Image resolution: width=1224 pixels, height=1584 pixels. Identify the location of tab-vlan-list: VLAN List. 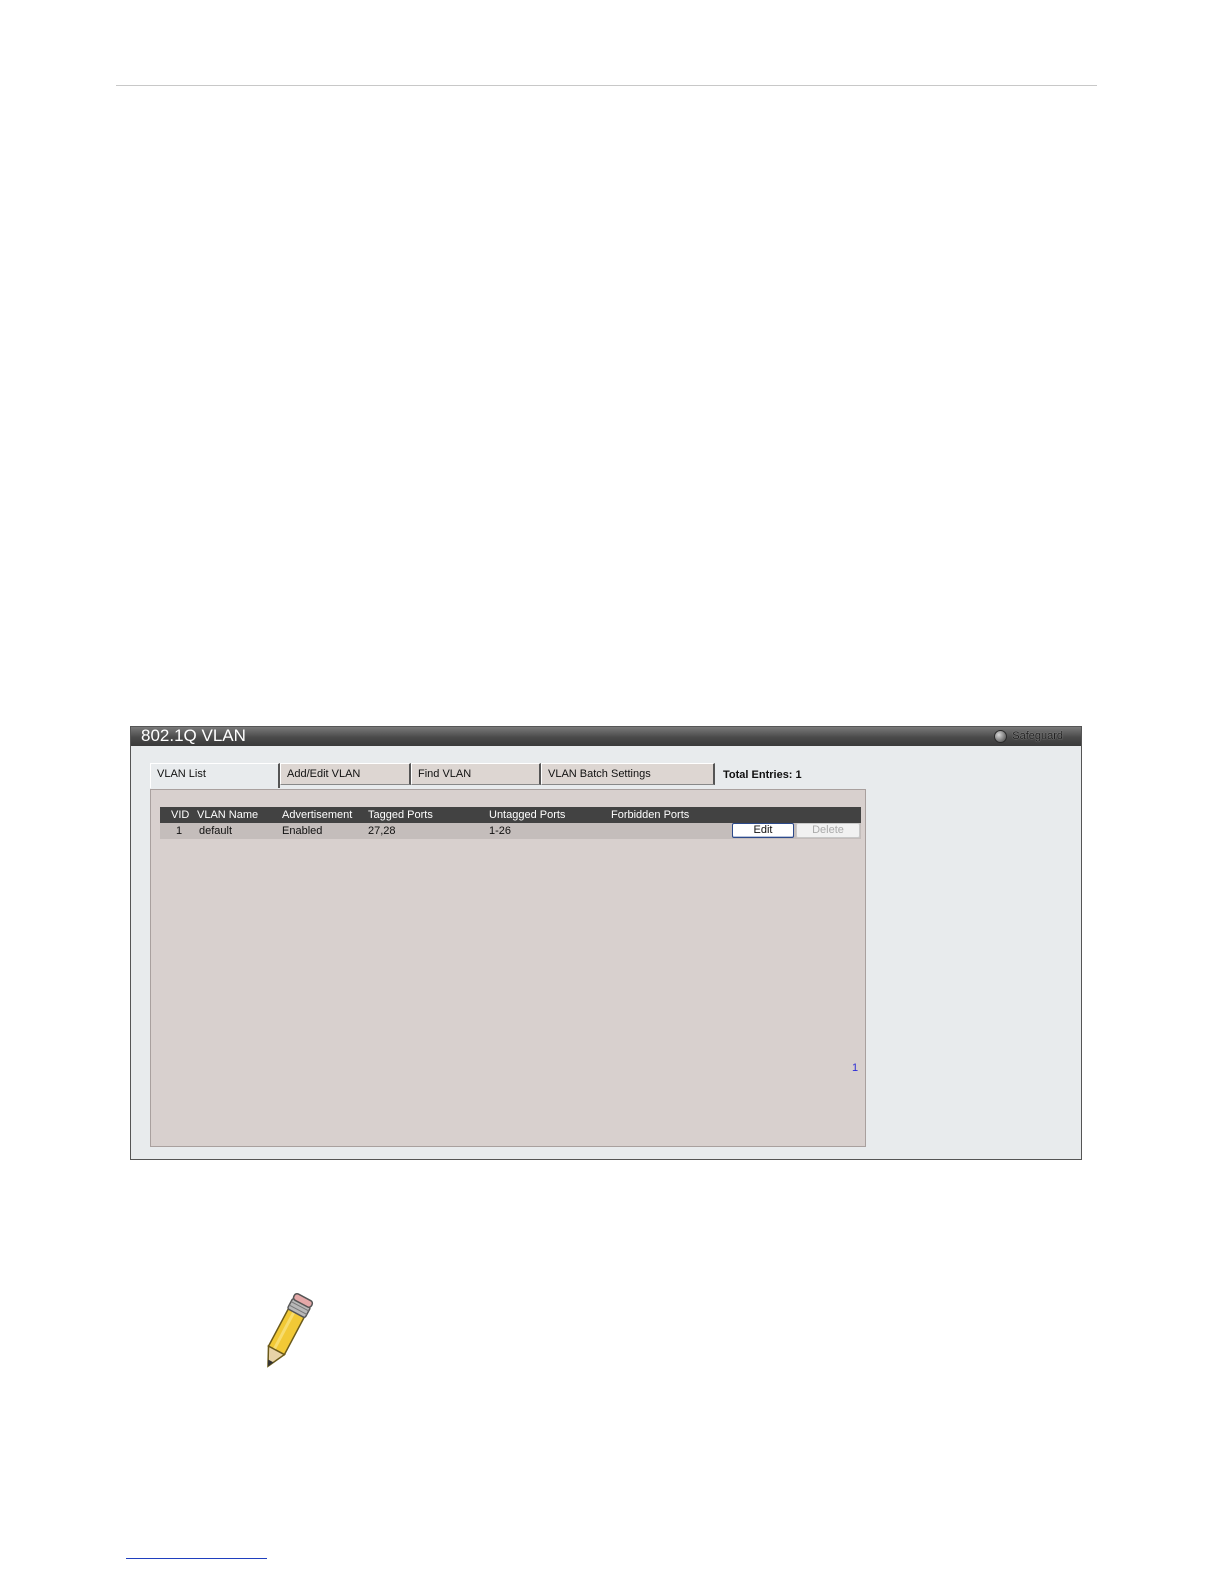
(215, 775).